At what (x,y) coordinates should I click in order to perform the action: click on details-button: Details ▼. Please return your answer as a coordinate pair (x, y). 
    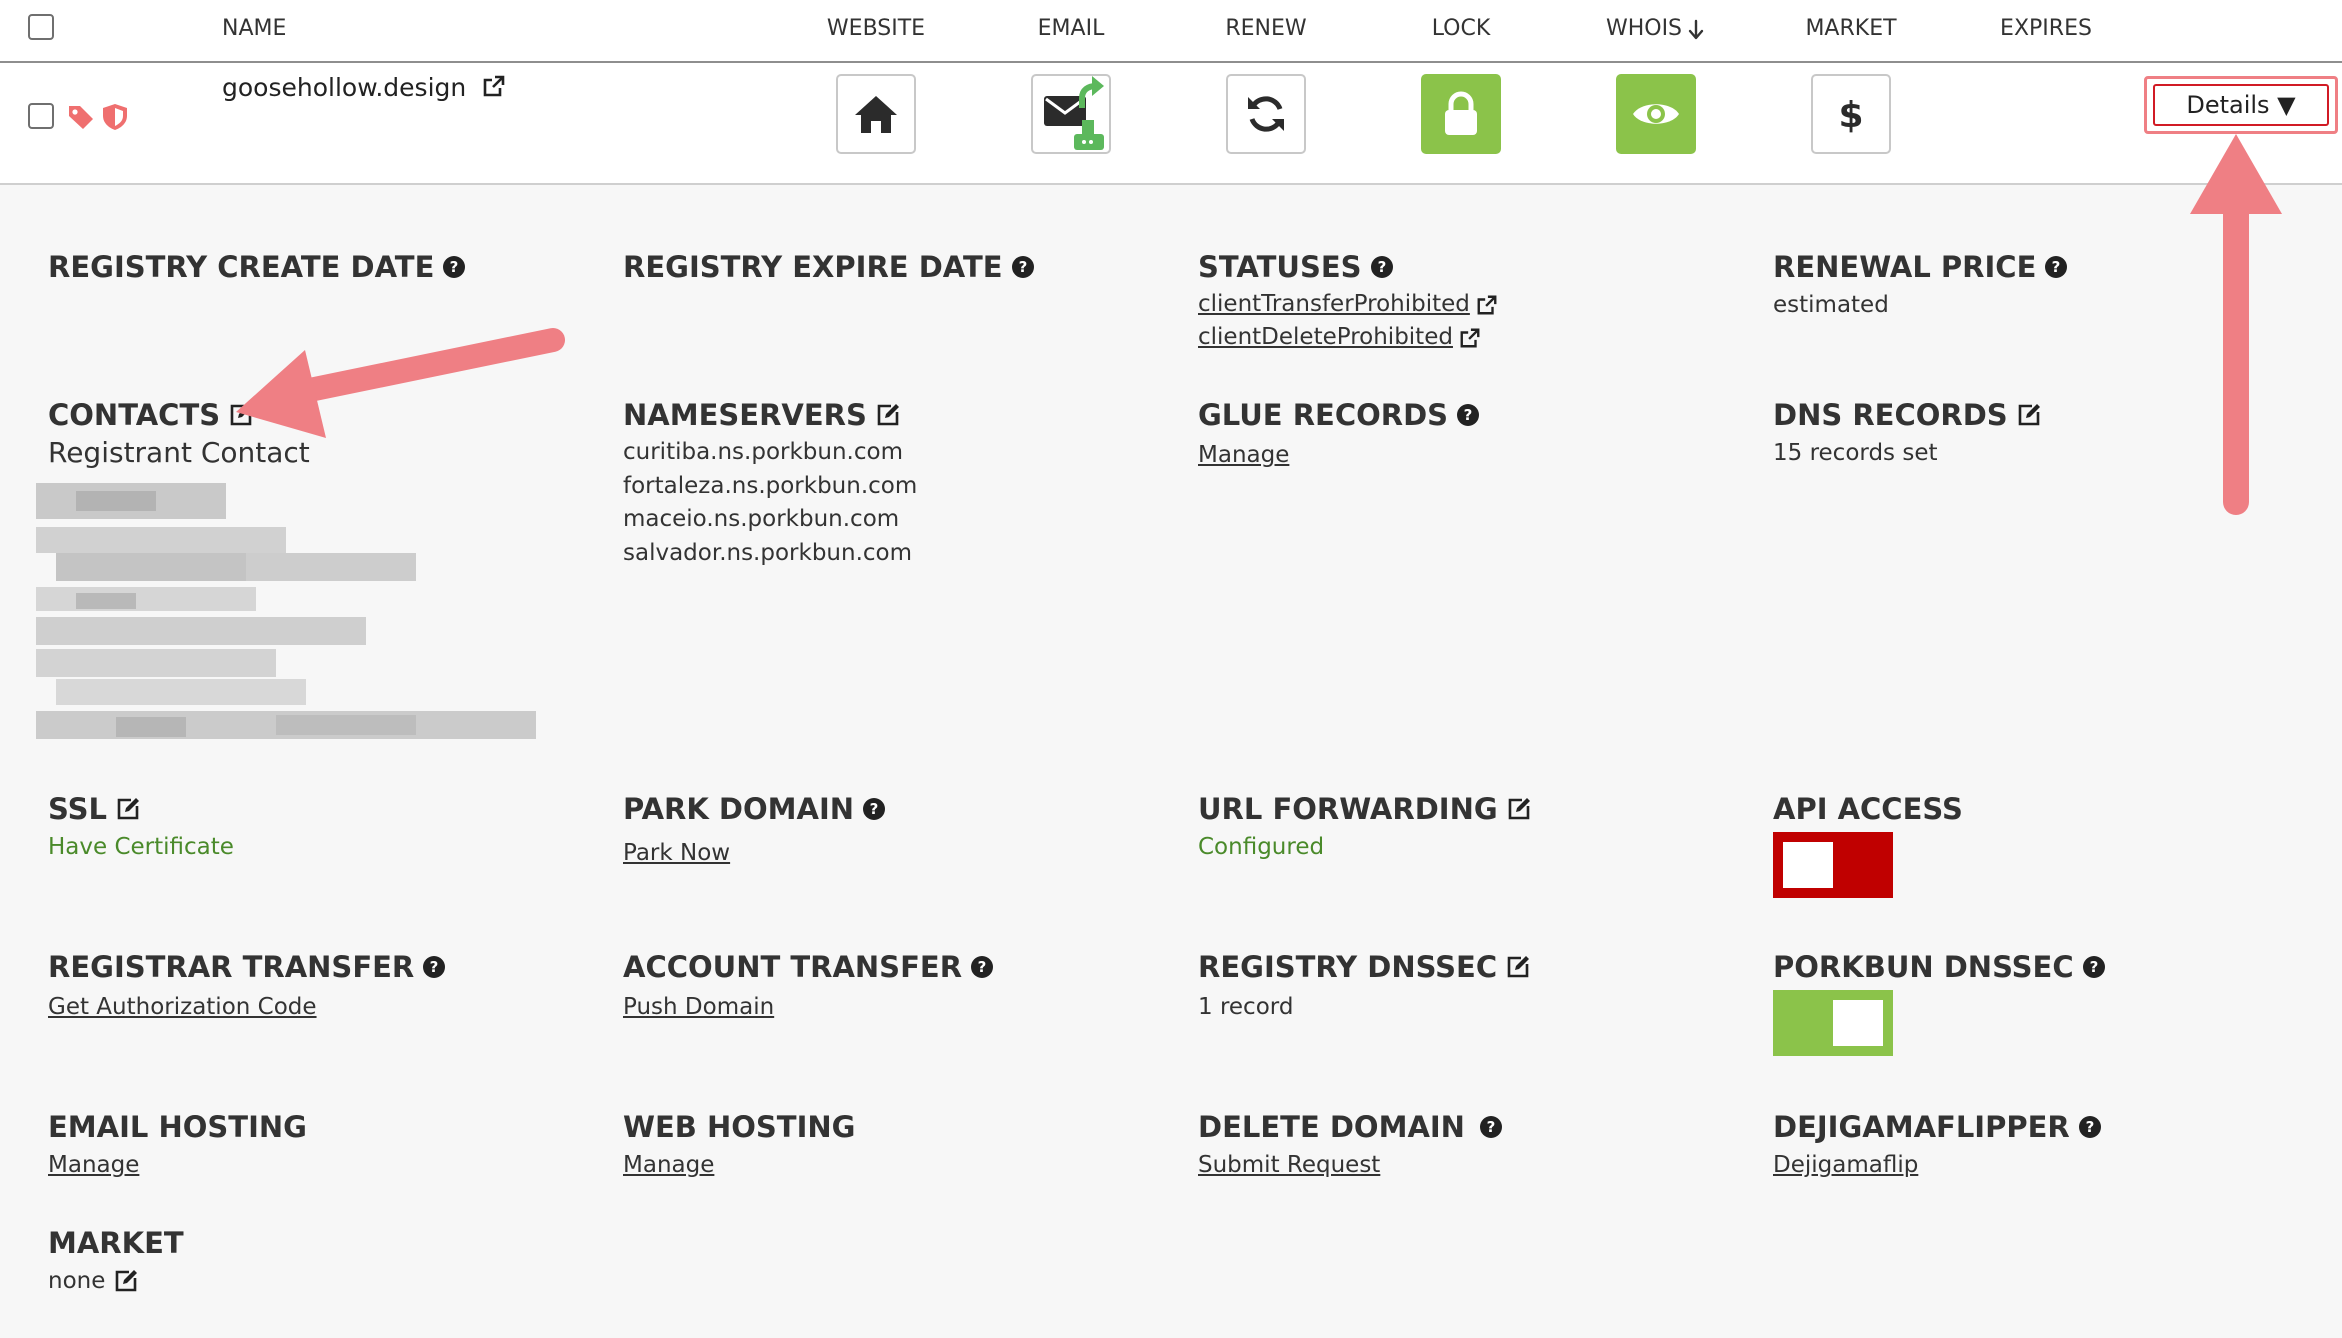
    Looking at the image, I should click on (2241, 105).